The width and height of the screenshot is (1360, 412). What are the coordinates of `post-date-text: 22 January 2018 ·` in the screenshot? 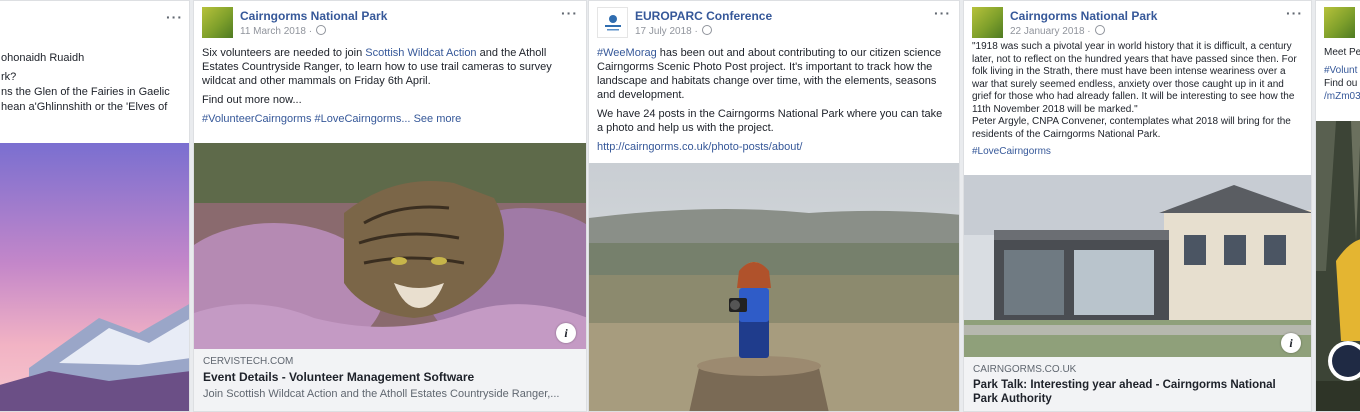 It's located at (1050, 31).